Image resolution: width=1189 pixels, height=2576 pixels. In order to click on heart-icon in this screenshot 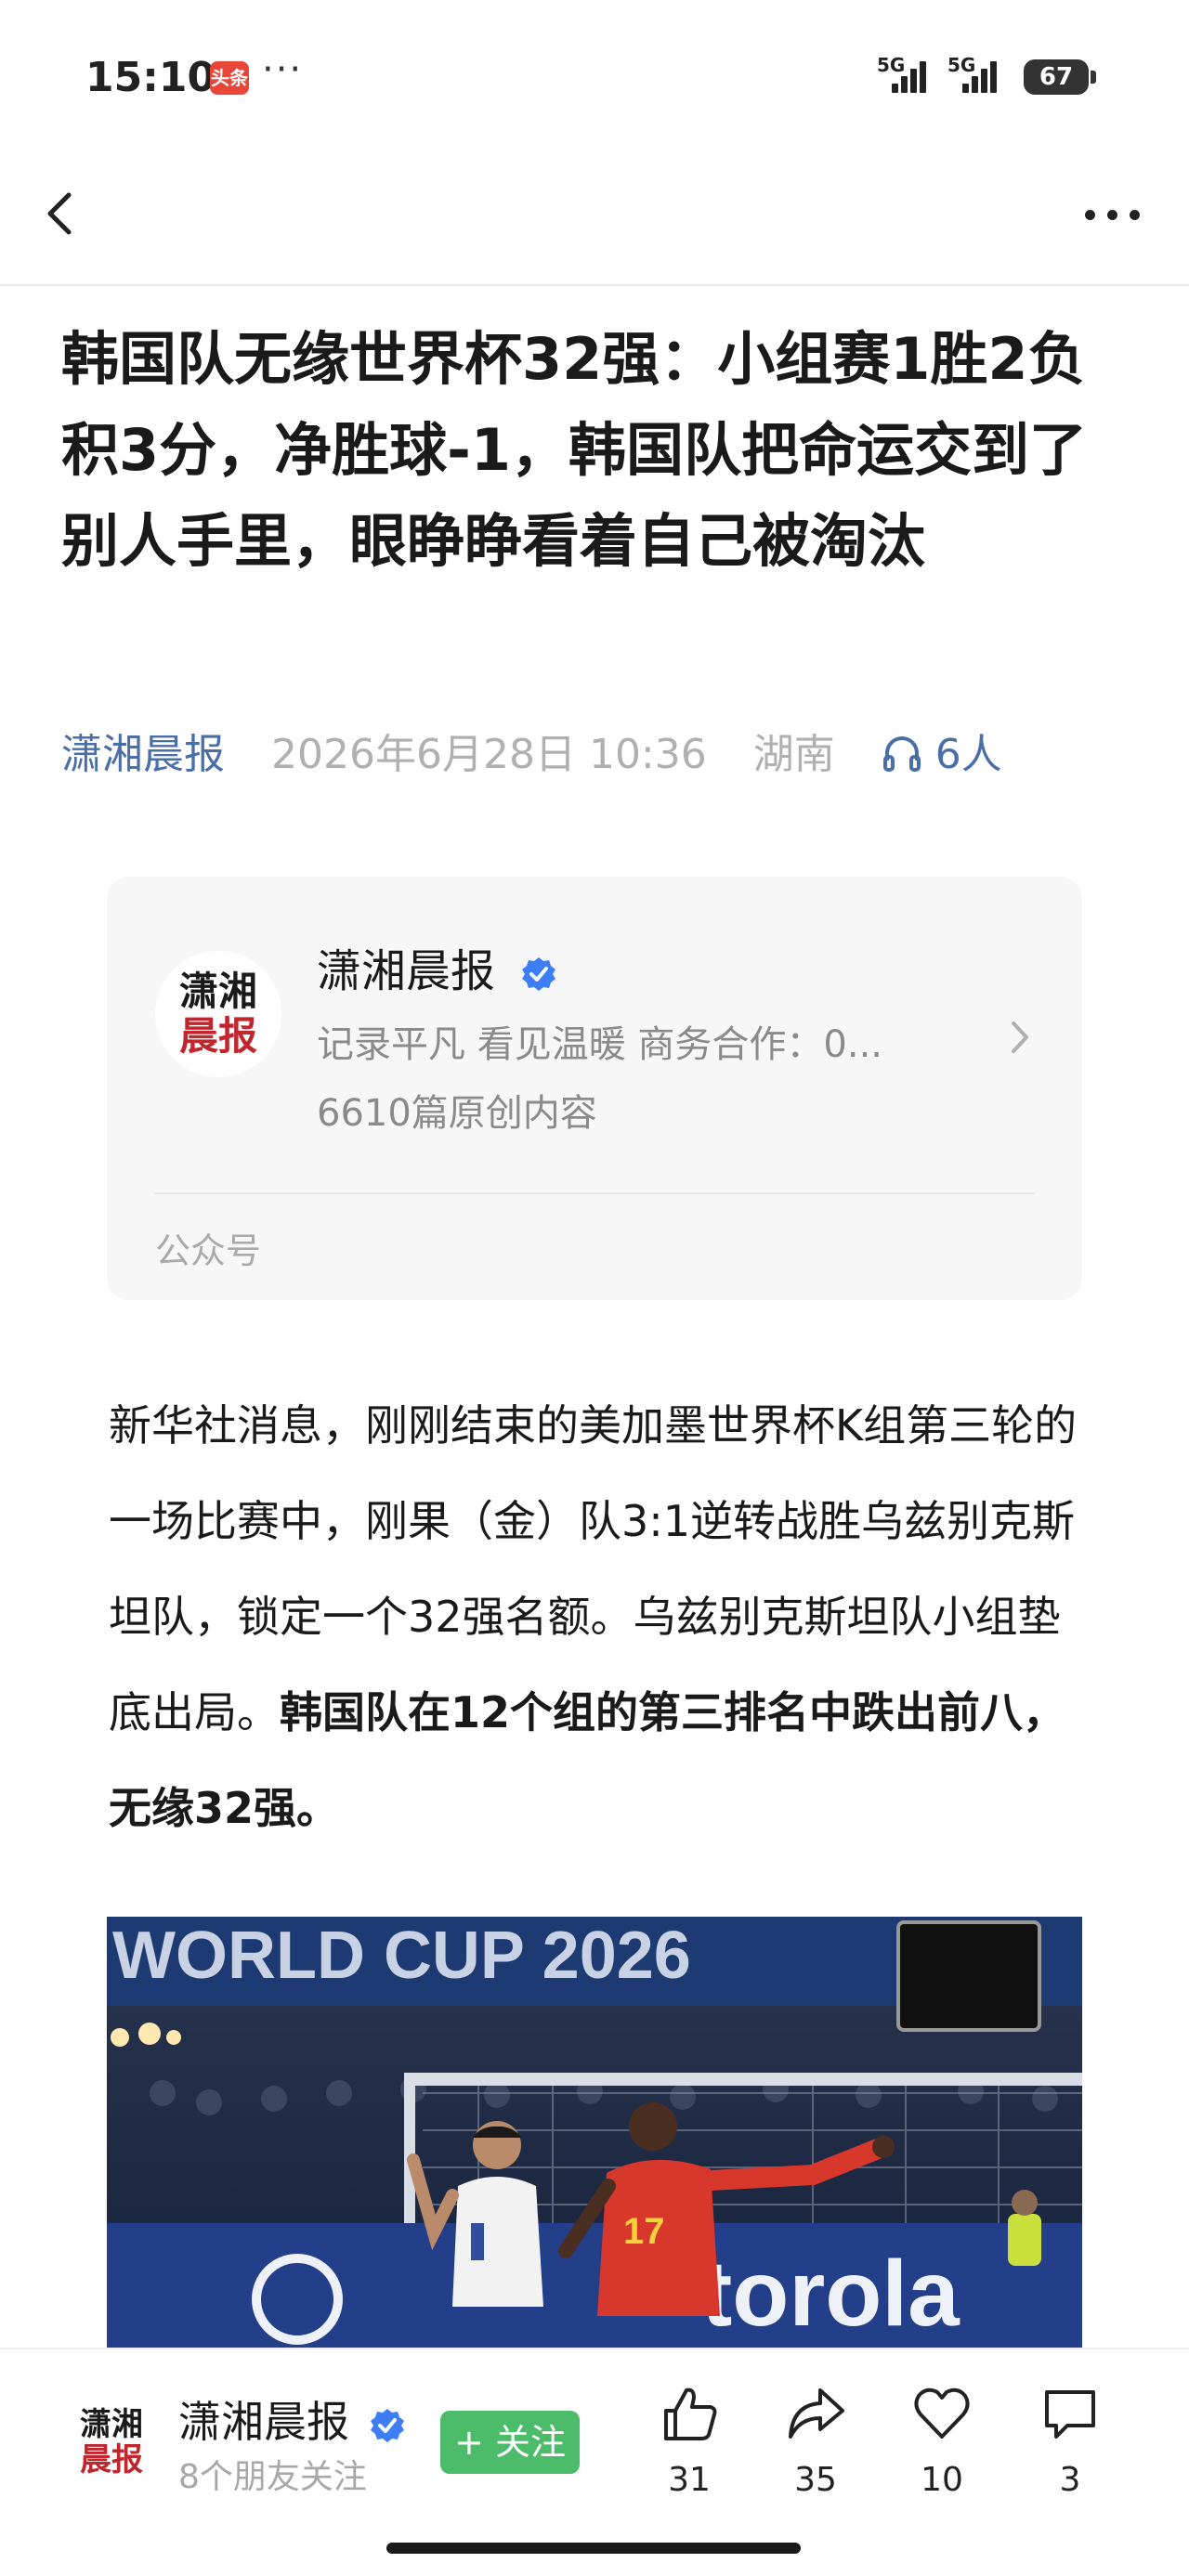, I will do `click(942, 2413)`.